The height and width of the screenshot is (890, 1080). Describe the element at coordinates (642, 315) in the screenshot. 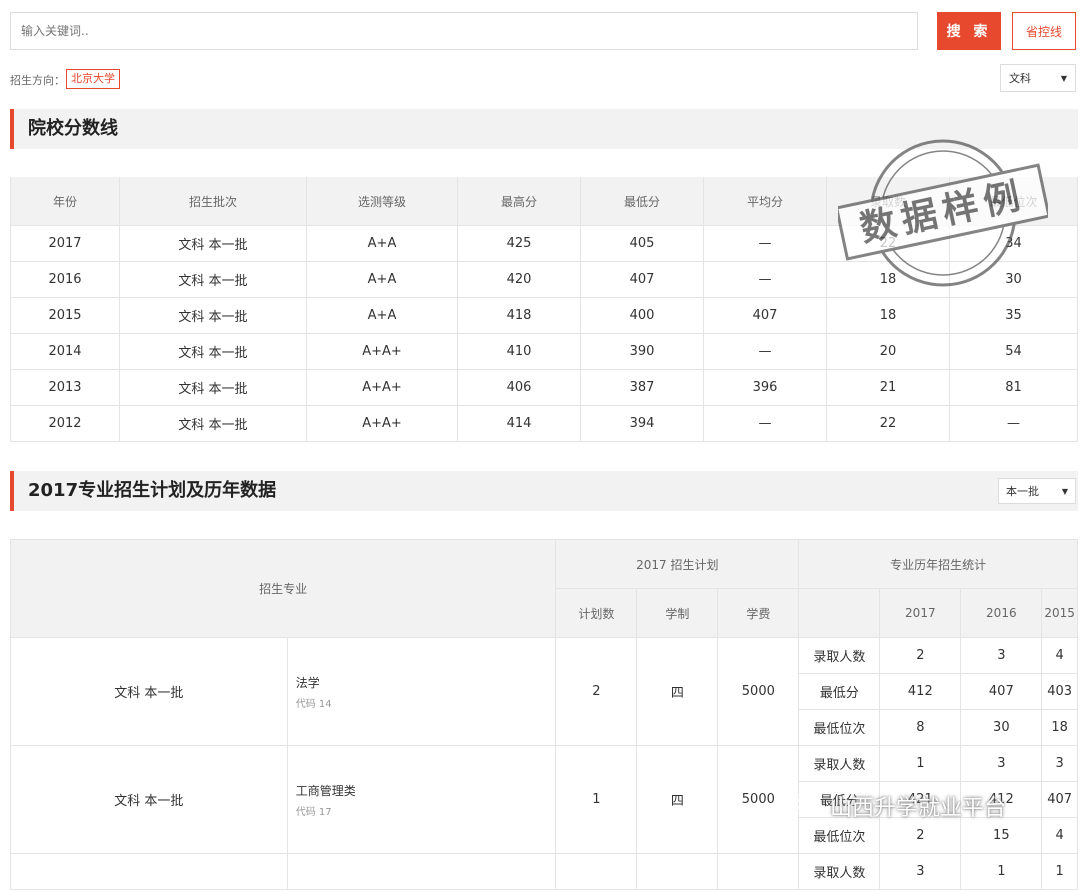

I see `table-cell: 400` at that location.